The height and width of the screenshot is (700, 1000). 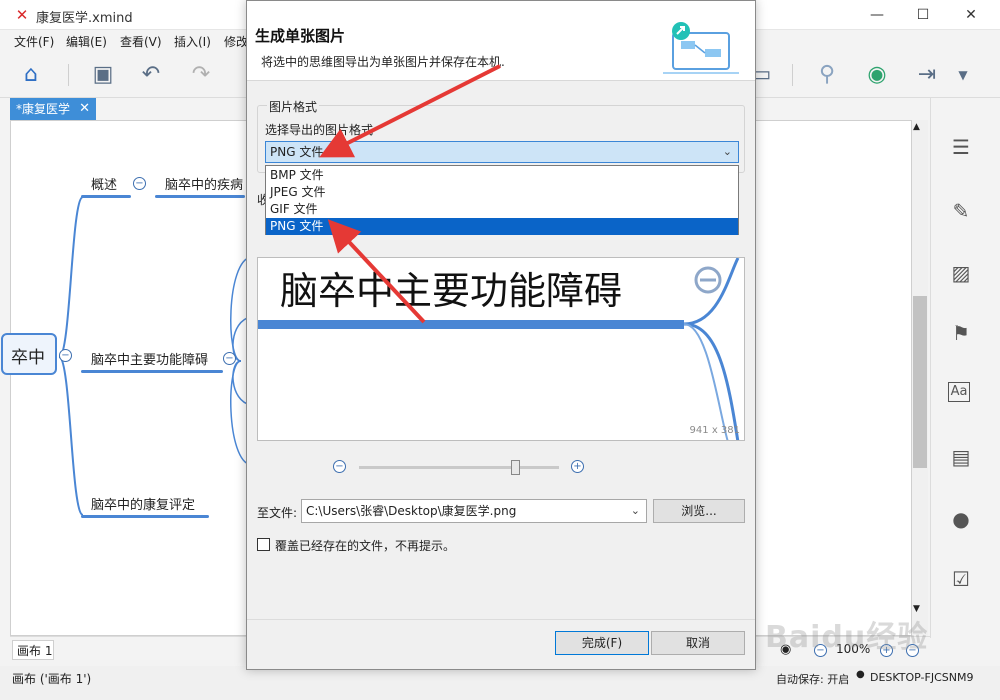 I want to click on branch-dysfunction: 脑卒中主要功能障碍, so click(x=149, y=358).